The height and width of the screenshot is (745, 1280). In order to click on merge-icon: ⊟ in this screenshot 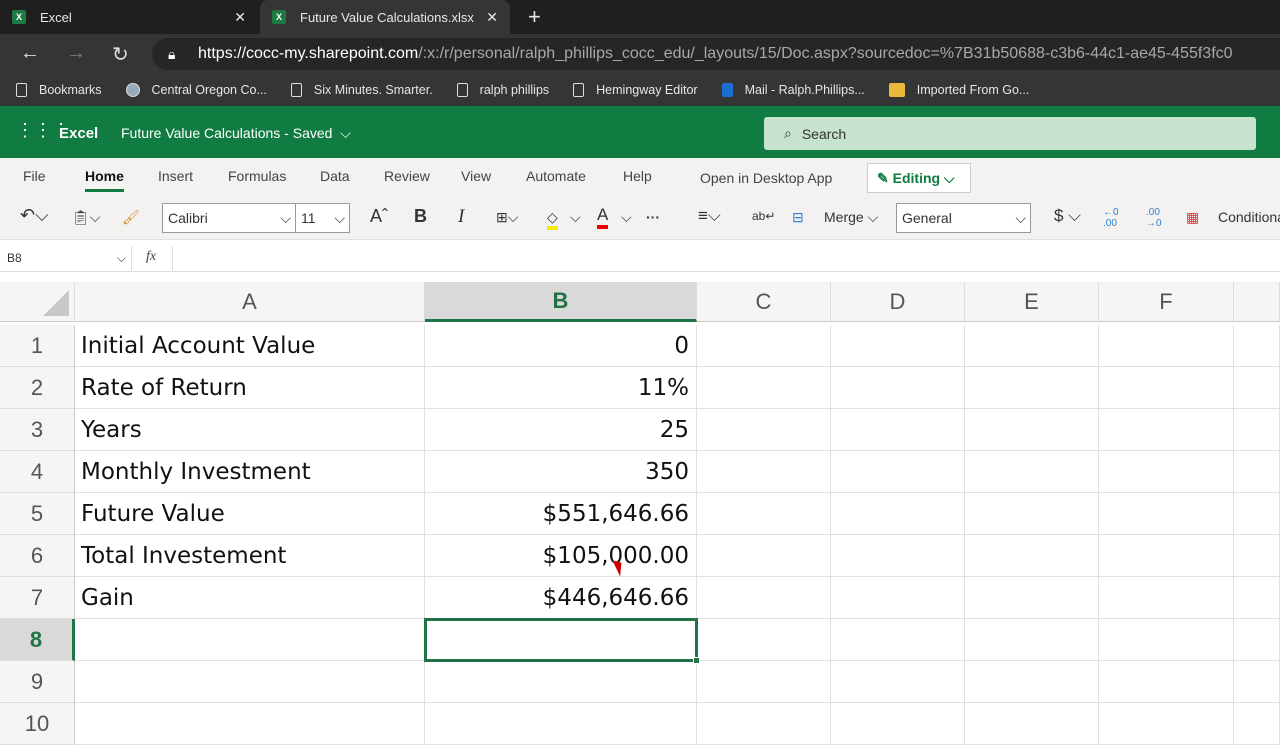, I will do `click(798, 217)`.